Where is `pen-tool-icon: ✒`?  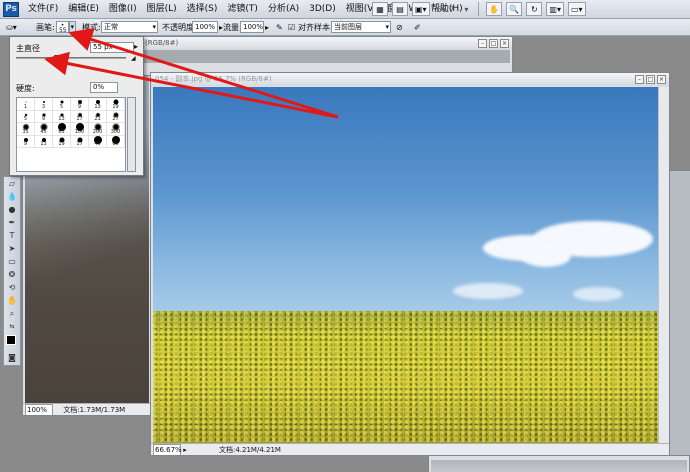 pen-tool-icon: ✒ is located at coordinates (12, 223).